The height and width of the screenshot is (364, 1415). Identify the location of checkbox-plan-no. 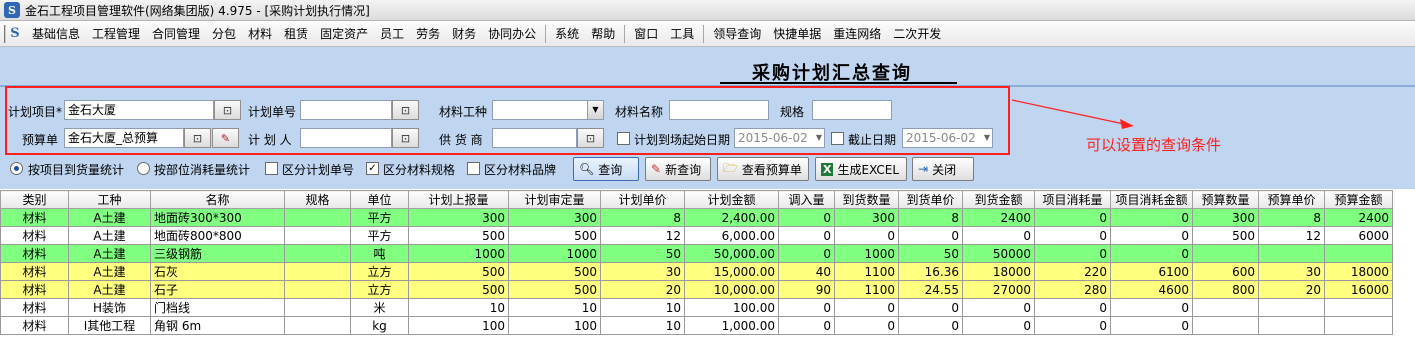
(271, 168).